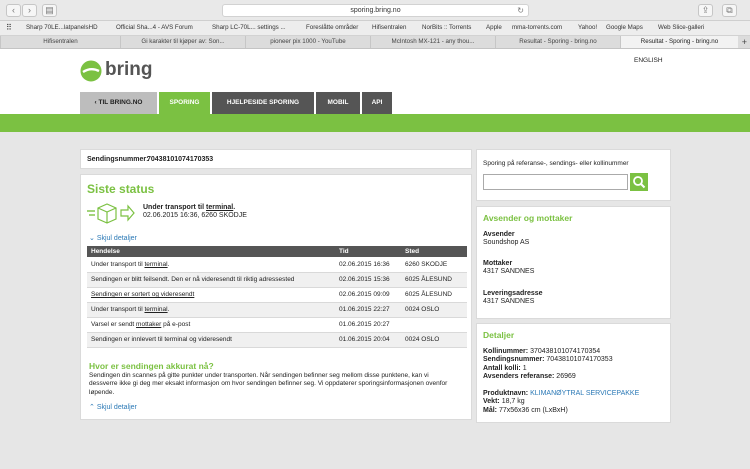  I want to click on bookmark-item: Official Sha...4 - AVS Forum, so click(154, 28).